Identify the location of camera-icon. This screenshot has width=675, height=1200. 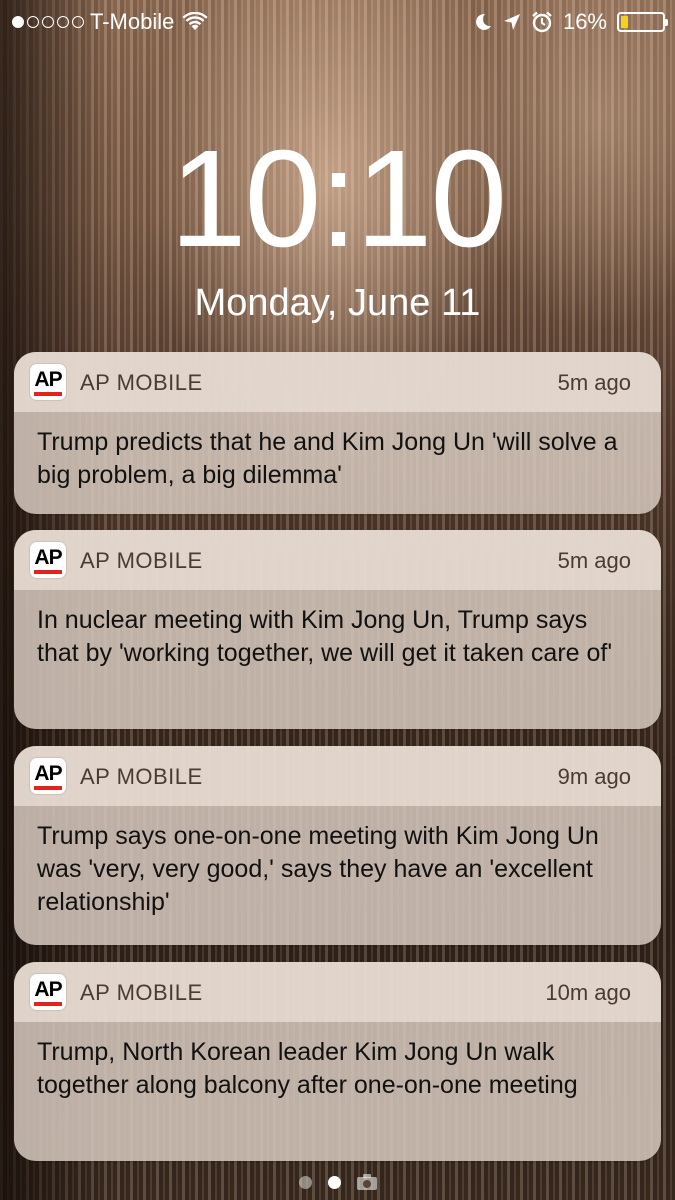
(366, 1182).